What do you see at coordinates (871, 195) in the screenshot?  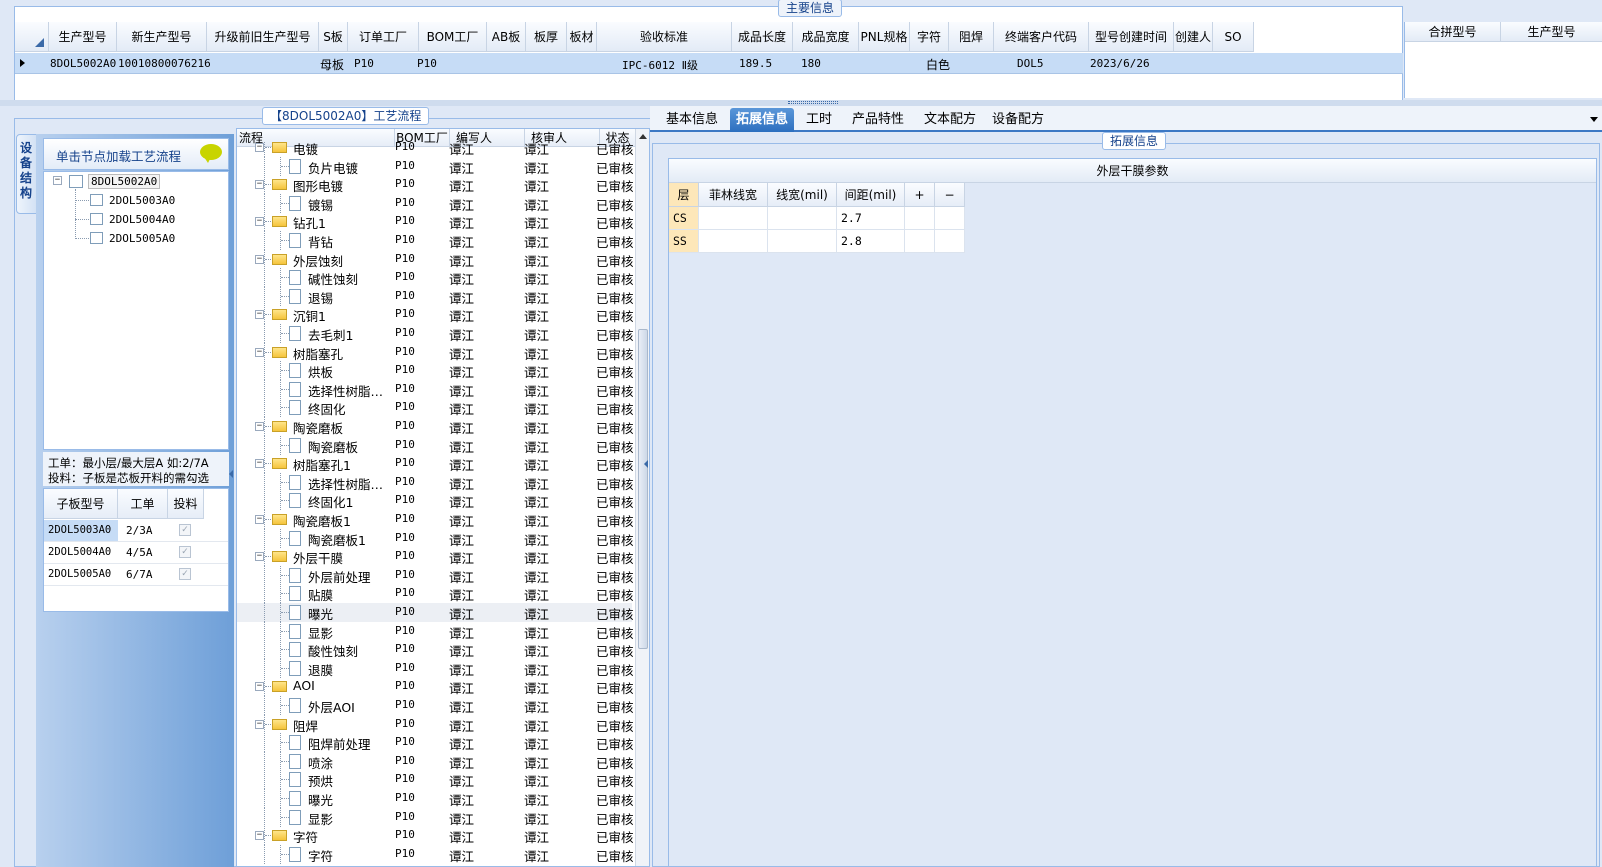 I see `param-col-3: 间距(mil)` at bounding box center [871, 195].